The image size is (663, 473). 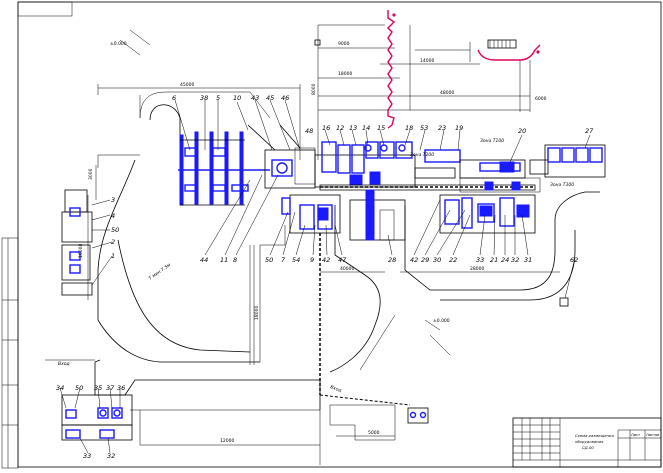 What do you see at coordinates (309, 131) in the screenshot?
I see `pos-label-46: 48` at bounding box center [309, 131].